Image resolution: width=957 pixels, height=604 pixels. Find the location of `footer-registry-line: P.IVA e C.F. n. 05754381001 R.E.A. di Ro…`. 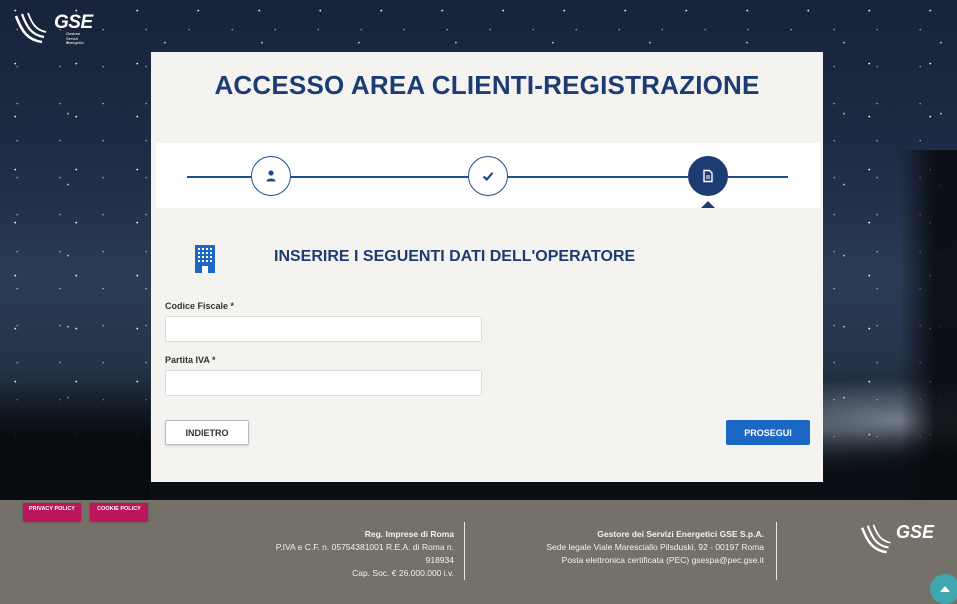

footer-registry-line: P.IVA e C.F. n. 05754381001 R.E.A. di Ro… is located at coordinates (364, 547).